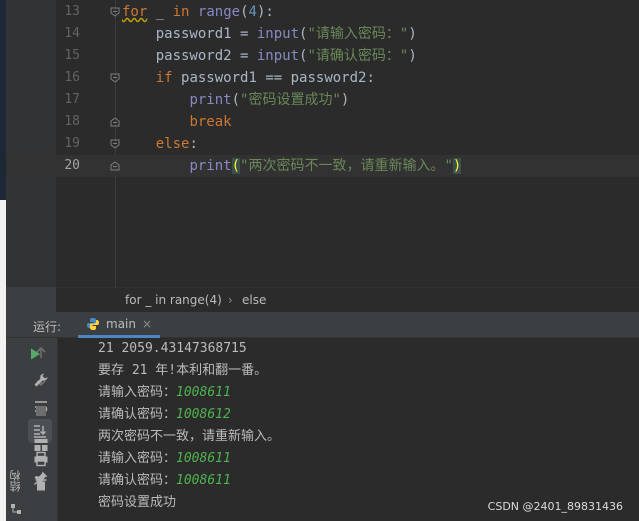 This screenshot has height=521, width=639. I want to click on structure-tool-tab: 结构, so click(18, 481).